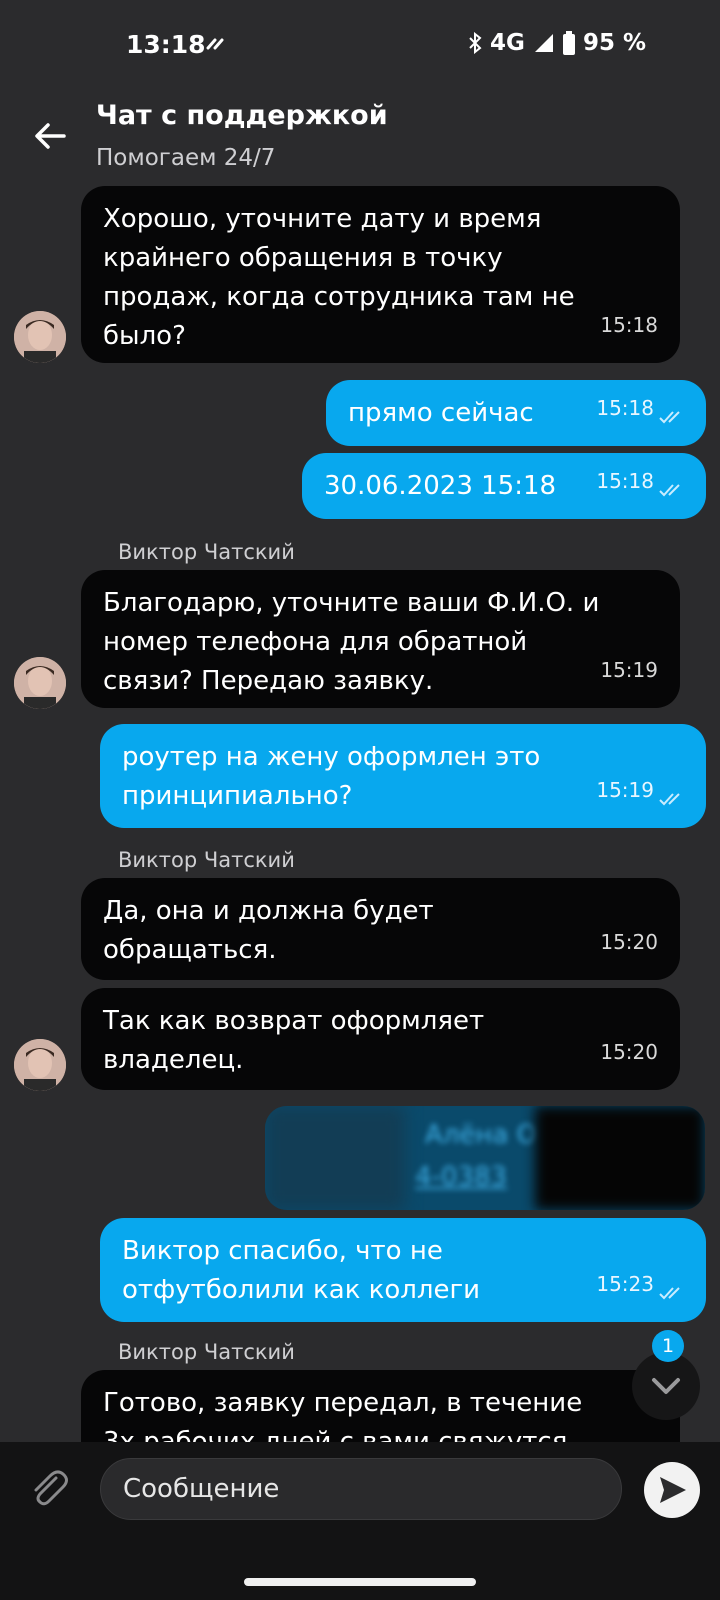 The width and height of the screenshot is (720, 1600). Describe the element at coordinates (485, 1158) in the screenshot. I see `redacted-message: Алёна О 4-0383` at that location.